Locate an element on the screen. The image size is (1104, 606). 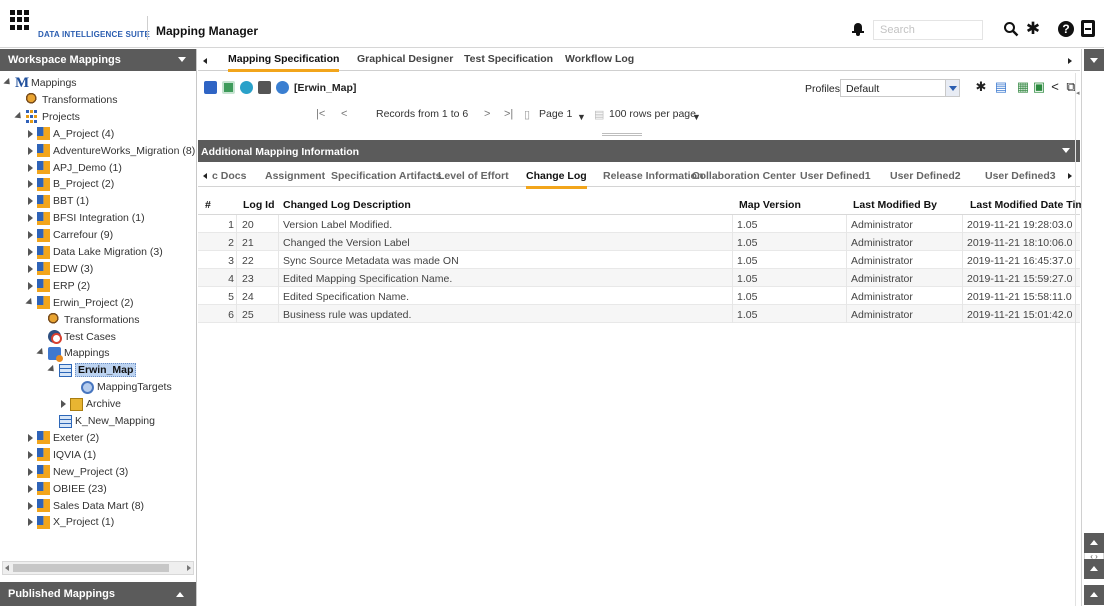
edit-icon is located at coordinates (210, 87).